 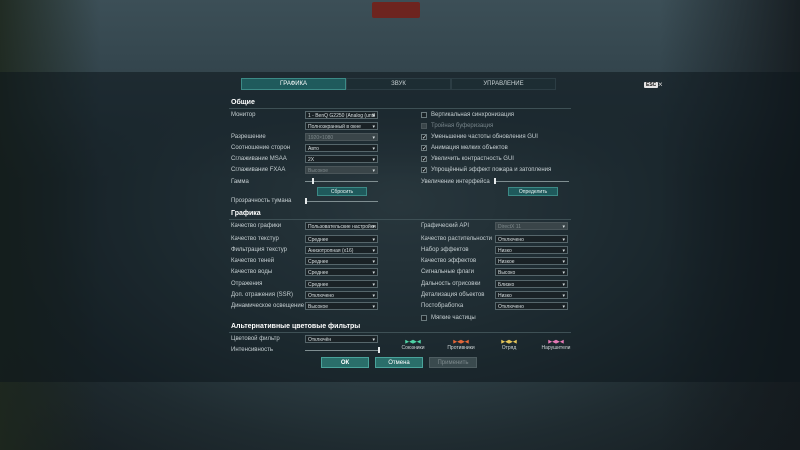 What do you see at coordinates (341, 159) in the screenshot?
I see `msaa-select: 2X ▾` at bounding box center [341, 159].